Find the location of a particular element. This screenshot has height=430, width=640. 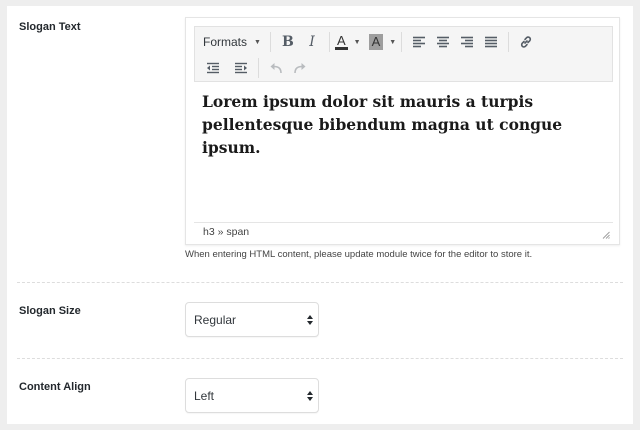

bold-button: B is located at coordinates (288, 42).